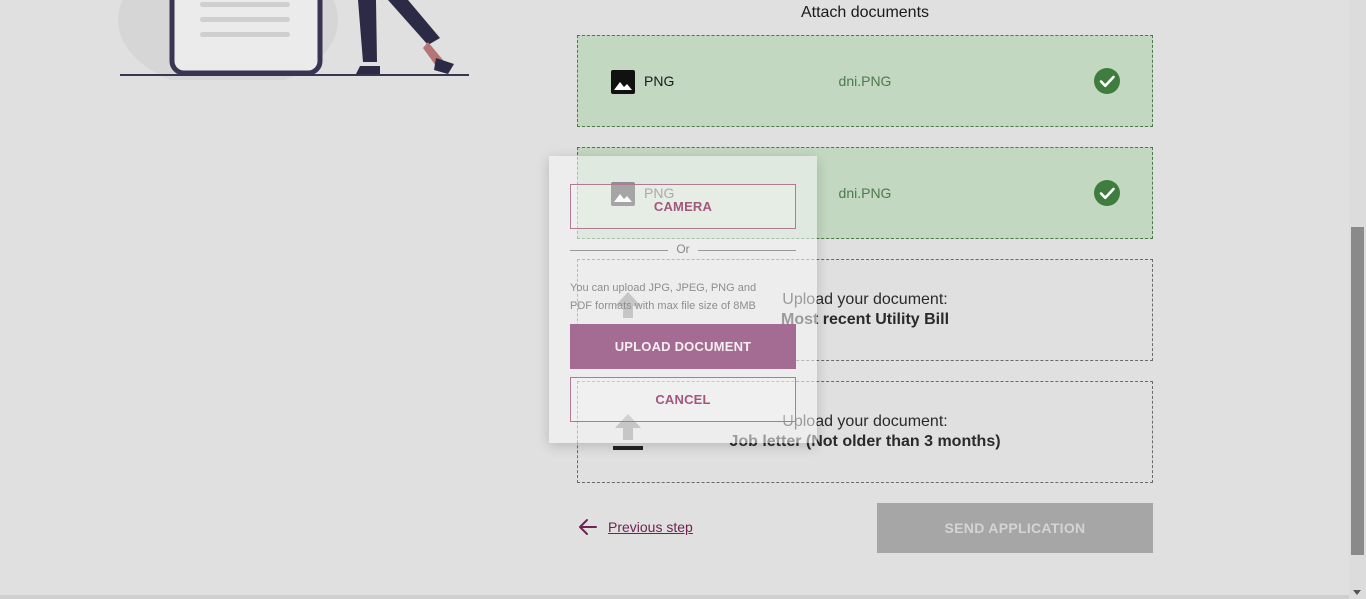  What do you see at coordinates (683, 346) in the screenshot?
I see `upload-document-button: UPLOAD DOCUMENT` at bounding box center [683, 346].